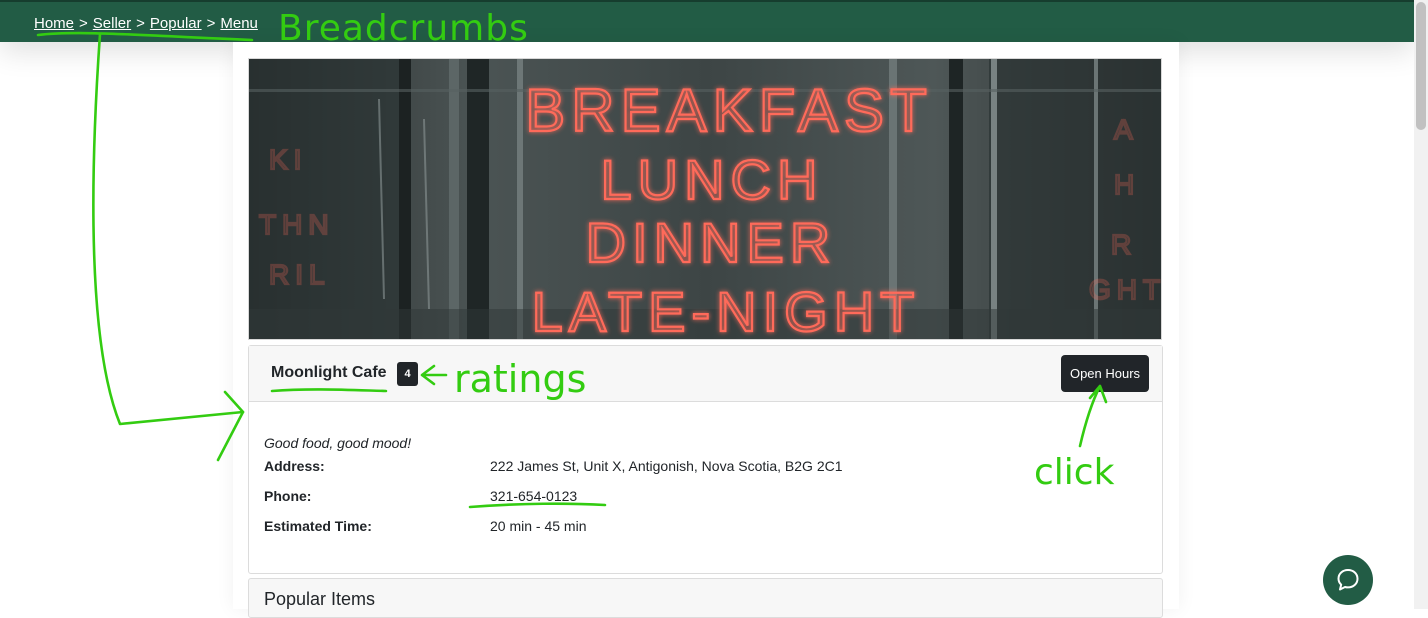 Image resolution: width=1428 pixels, height=618 pixels. Describe the element at coordinates (1125, 289) in the screenshot. I see `svg-text: GHT` at that location.